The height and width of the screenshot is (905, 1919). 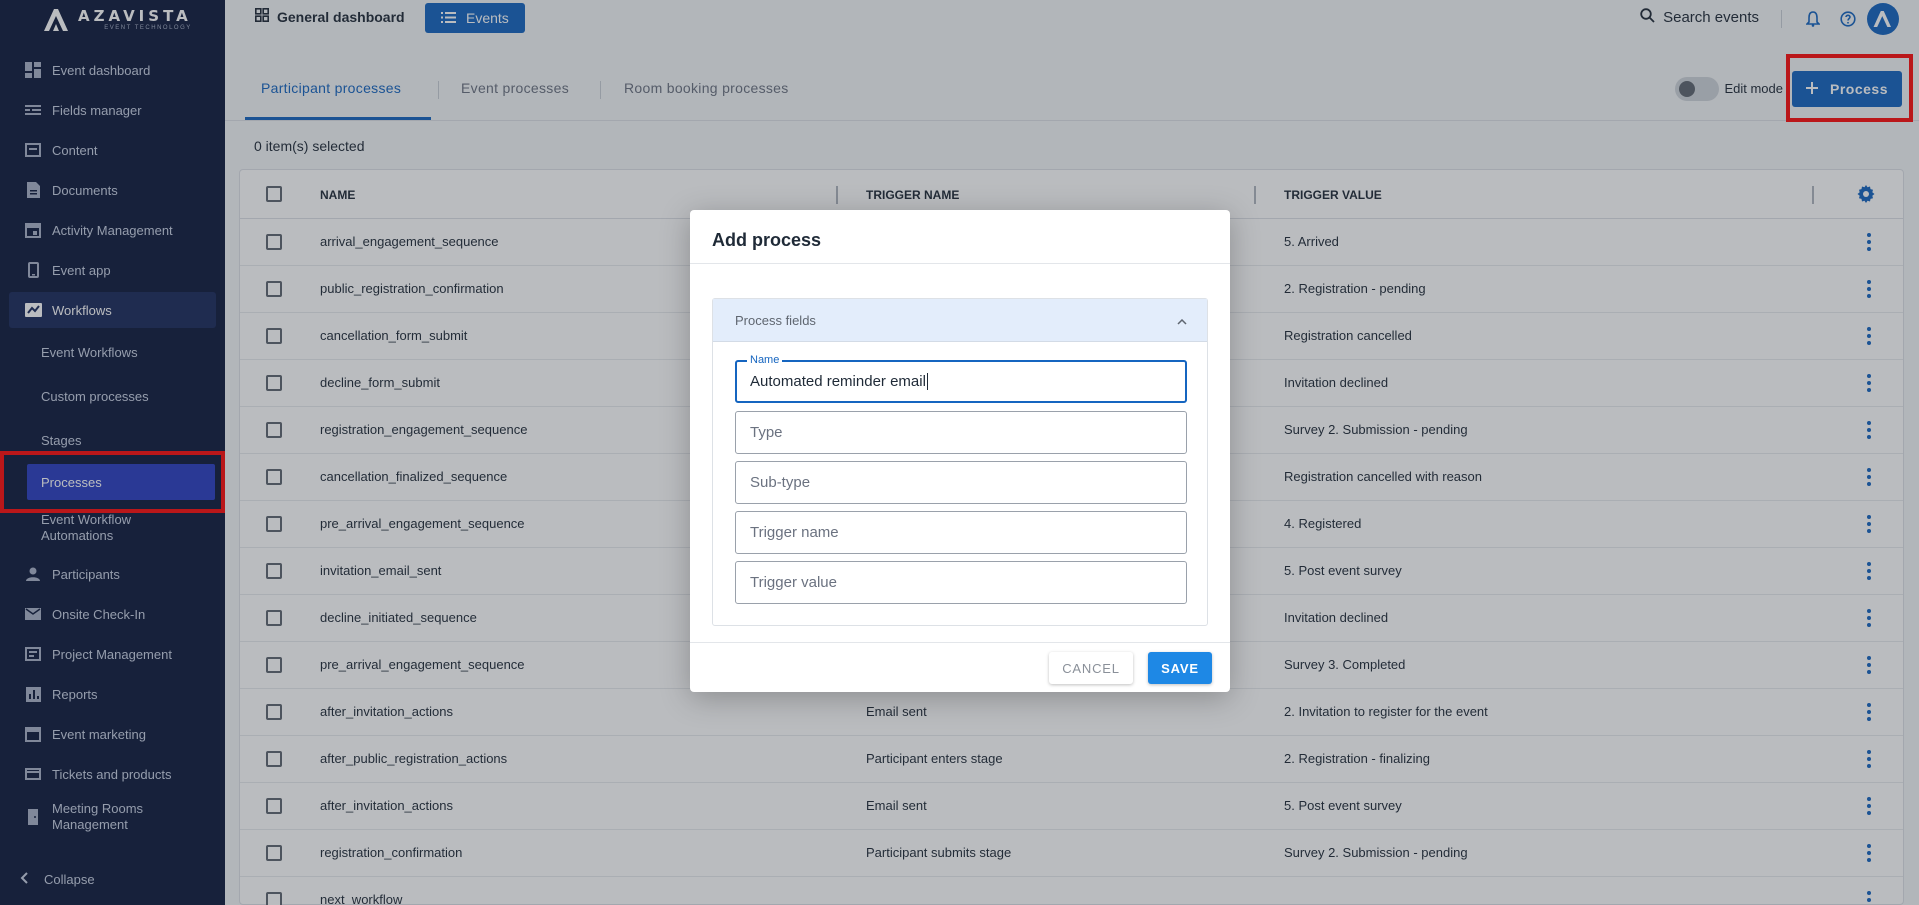 What do you see at coordinates (766, 432) in the screenshot?
I see `type-placeholder: Type` at bounding box center [766, 432].